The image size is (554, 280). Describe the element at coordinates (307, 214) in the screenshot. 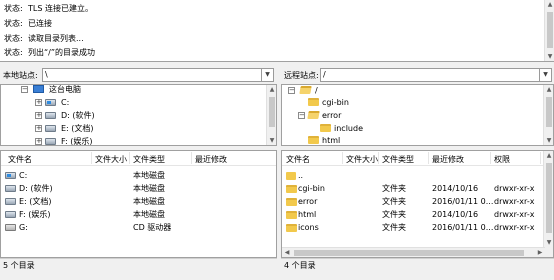

I see `file-name: html` at that location.